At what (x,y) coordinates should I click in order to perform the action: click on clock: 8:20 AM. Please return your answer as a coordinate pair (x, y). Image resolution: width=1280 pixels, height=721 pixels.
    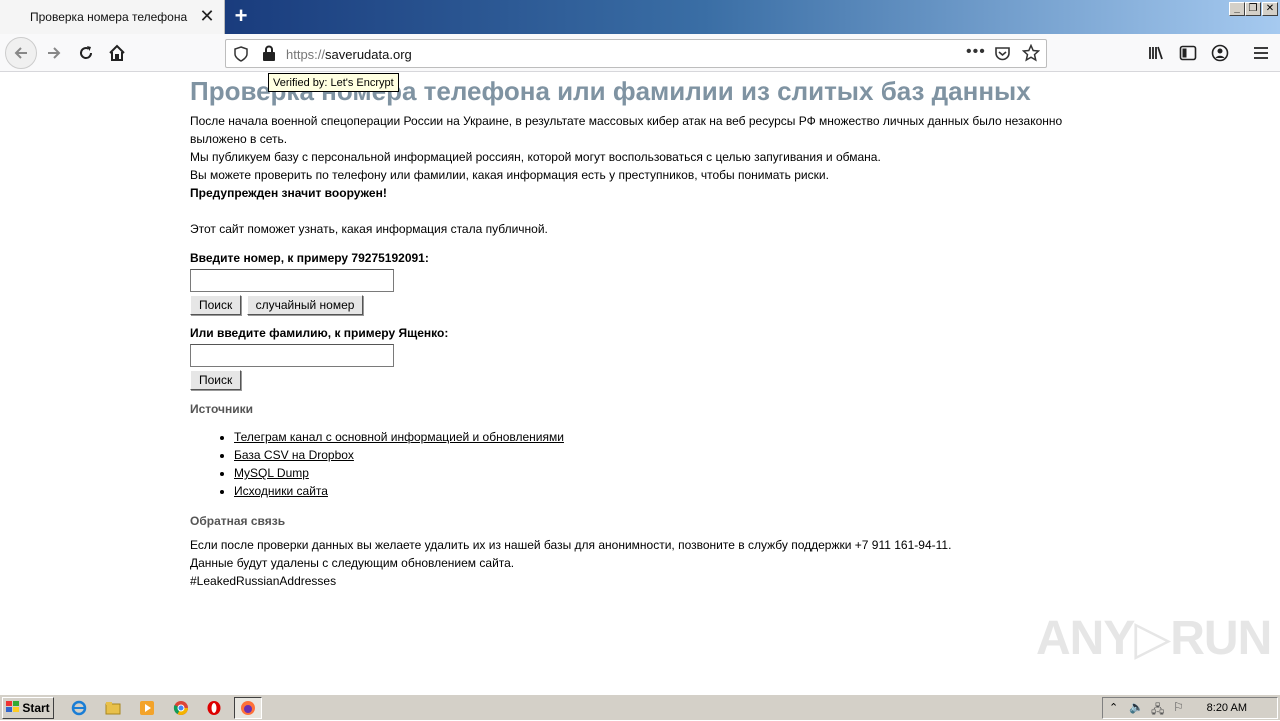
    Looking at the image, I should click on (1227, 708).